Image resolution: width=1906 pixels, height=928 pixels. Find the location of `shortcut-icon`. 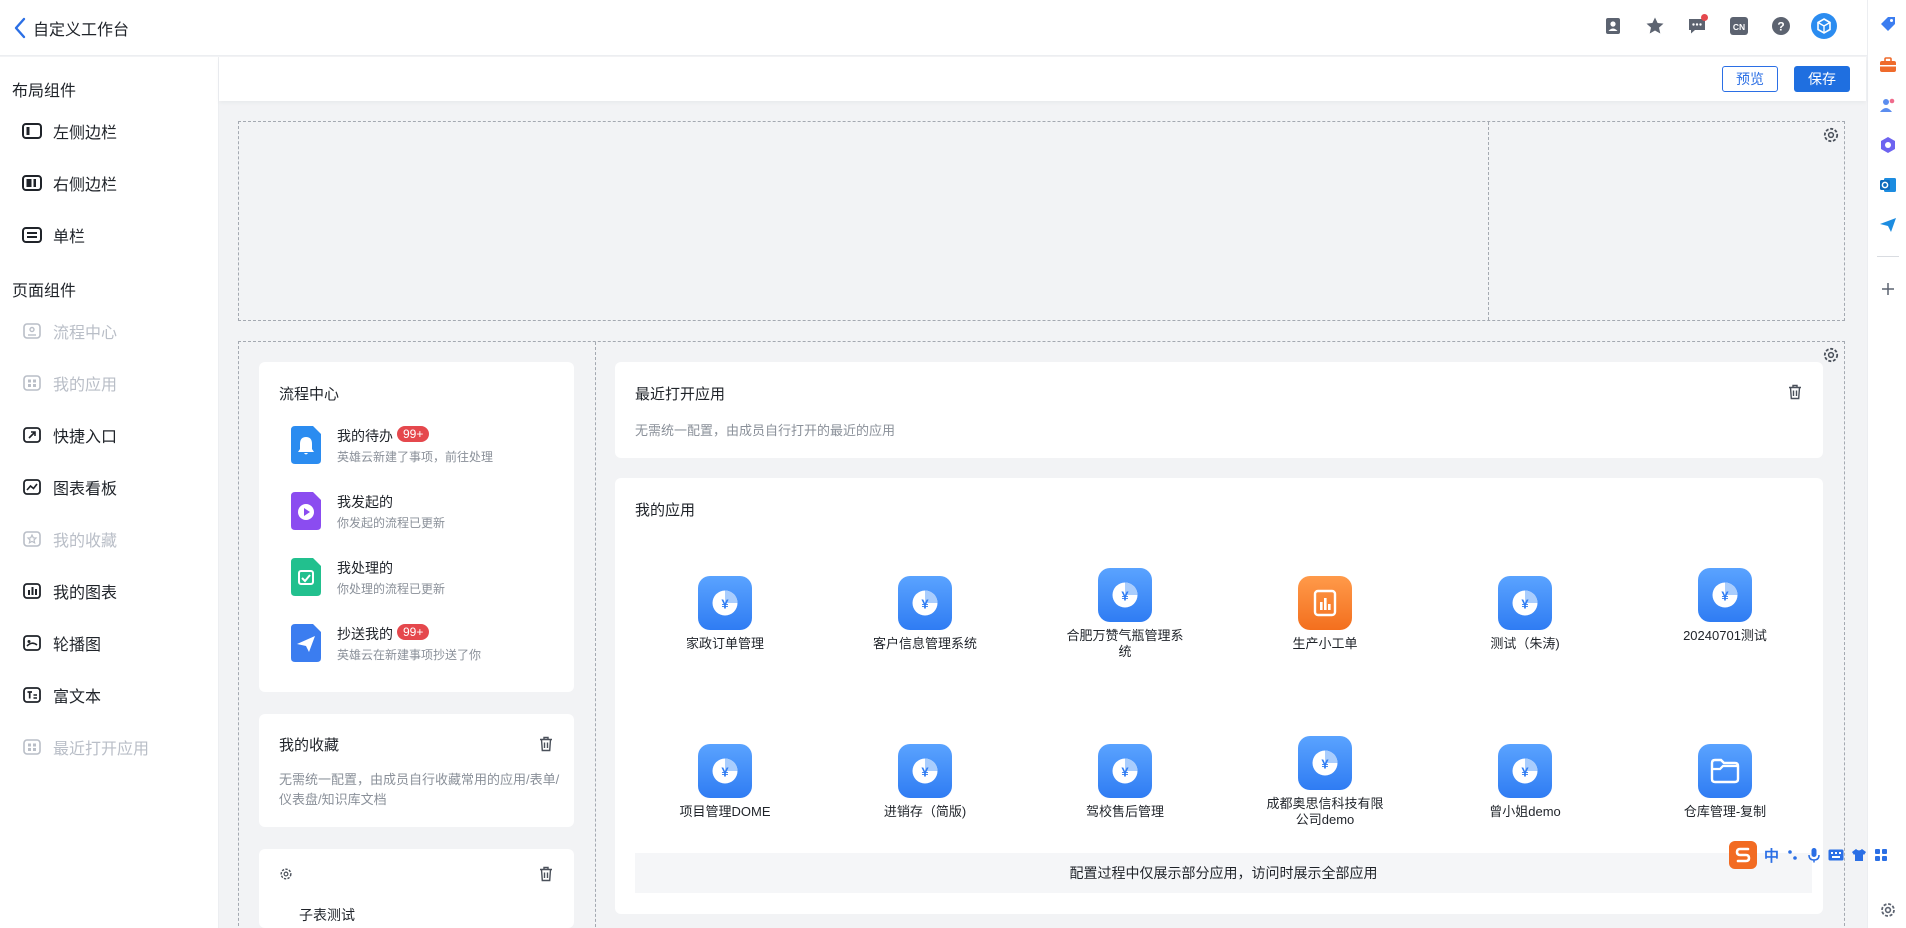

shortcut-icon is located at coordinates (32, 435).